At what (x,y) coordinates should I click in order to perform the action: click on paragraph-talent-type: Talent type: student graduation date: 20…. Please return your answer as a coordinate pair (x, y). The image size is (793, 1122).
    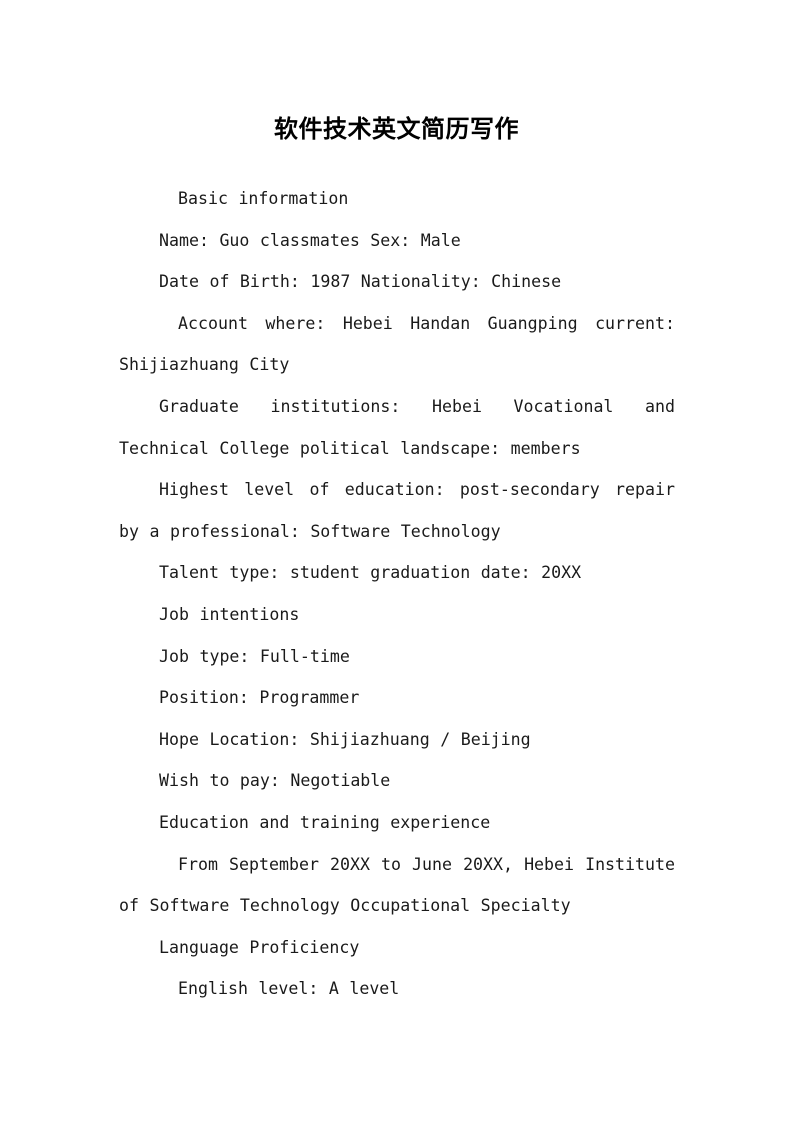
    Looking at the image, I should click on (370, 573).